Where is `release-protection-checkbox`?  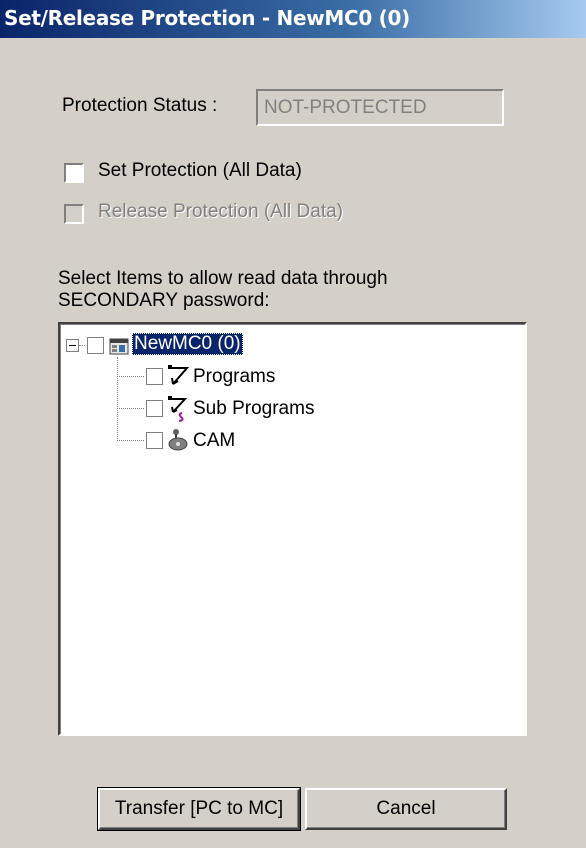
release-protection-checkbox is located at coordinates (74, 214).